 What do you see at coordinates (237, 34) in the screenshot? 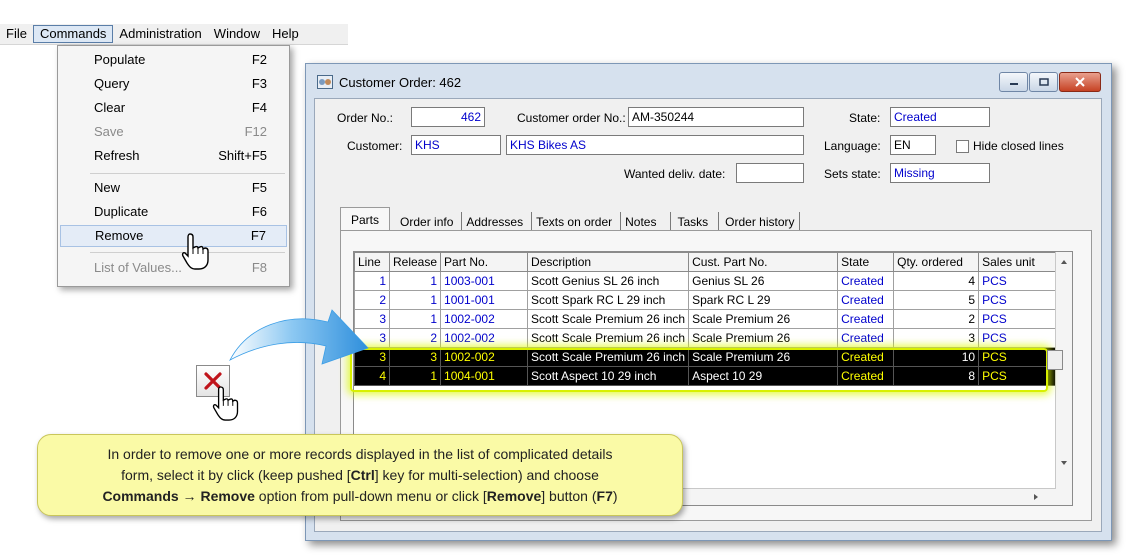
I see `menu-window: Window` at bounding box center [237, 34].